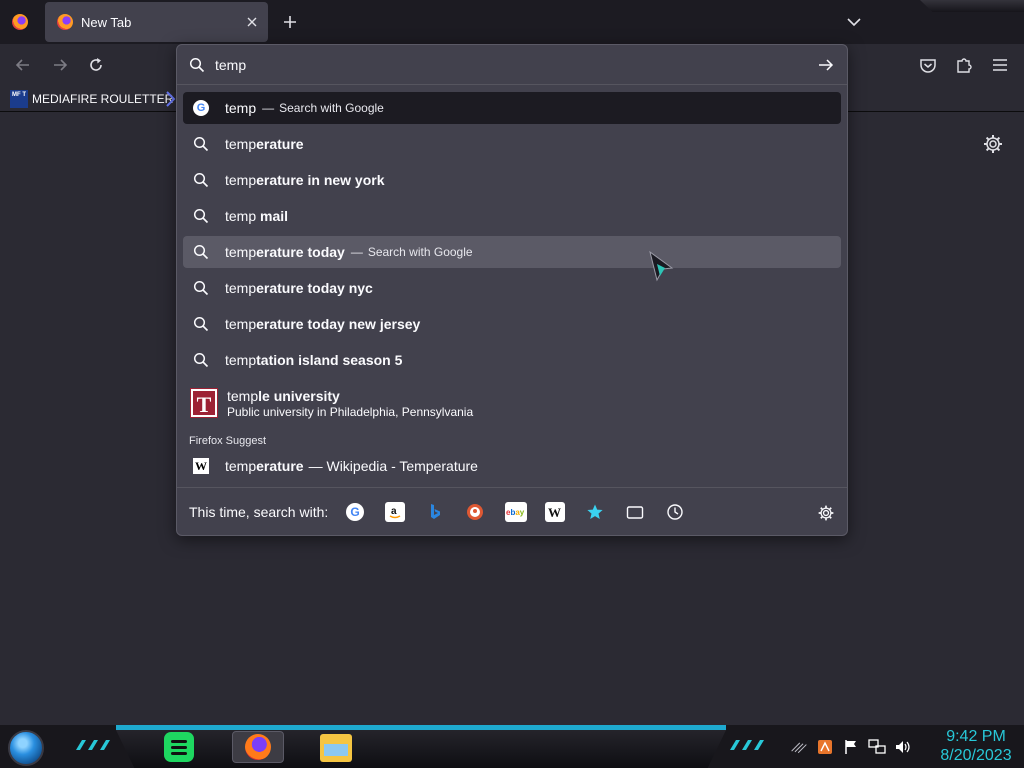 This screenshot has width=1024, height=768. I want to click on system-tray, so click(851, 747).